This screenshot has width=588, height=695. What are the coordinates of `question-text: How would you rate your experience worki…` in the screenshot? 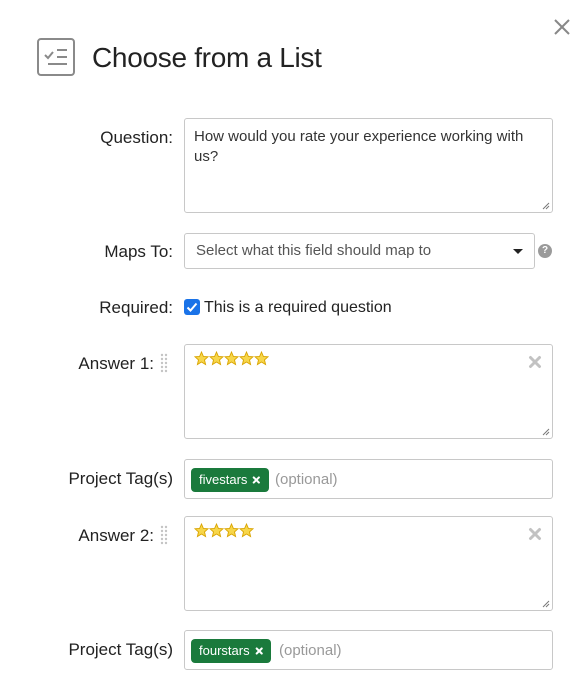 It's located at (359, 146).